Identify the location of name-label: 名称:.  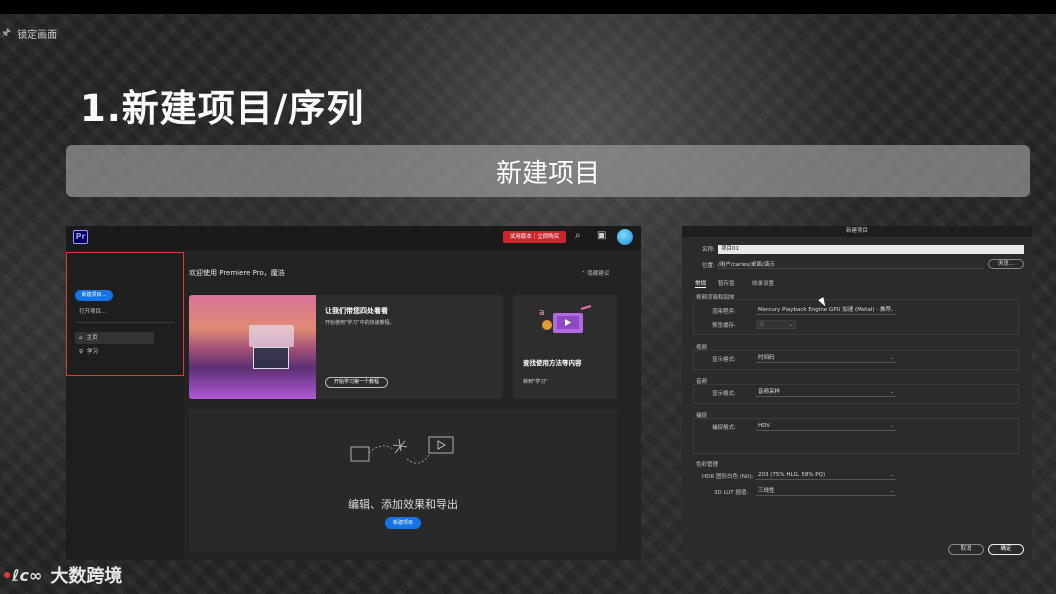
(708, 250).